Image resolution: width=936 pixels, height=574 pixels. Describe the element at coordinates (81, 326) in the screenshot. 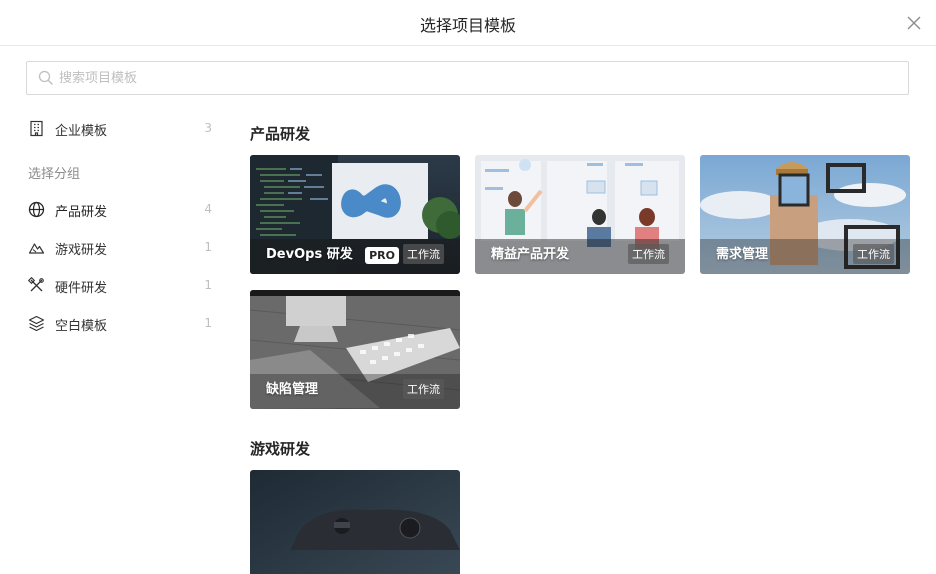

I see `sidebar-item-label: 空白模板` at that location.